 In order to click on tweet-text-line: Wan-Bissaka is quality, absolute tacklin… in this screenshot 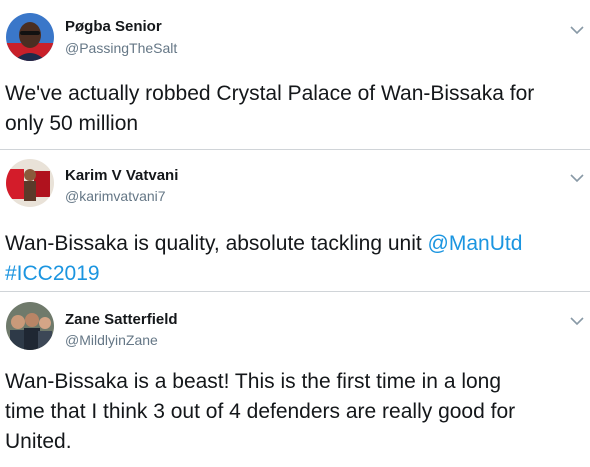, I will do `click(297, 244)`.